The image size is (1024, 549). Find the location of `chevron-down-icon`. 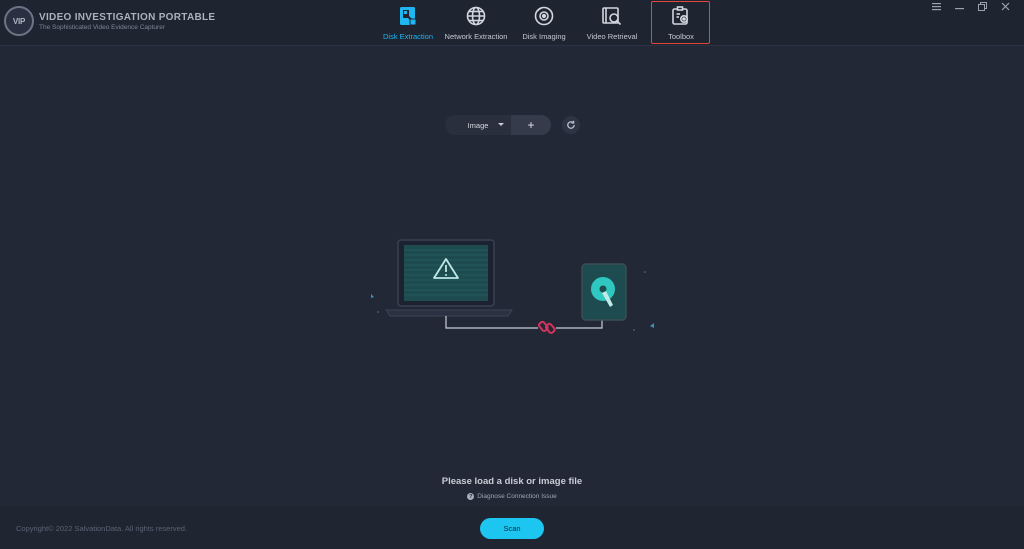

chevron-down-icon is located at coordinates (501, 124).